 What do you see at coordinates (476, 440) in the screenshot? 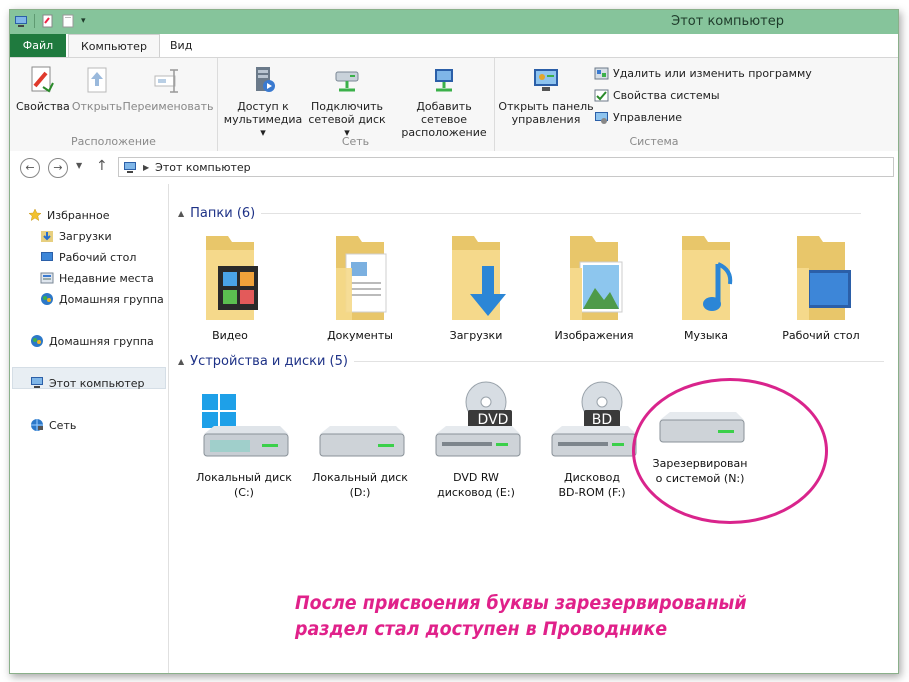
I see `drive-e-dvd: DVD DVD RW дисковод (E:)` at bounding box center [476, 440].